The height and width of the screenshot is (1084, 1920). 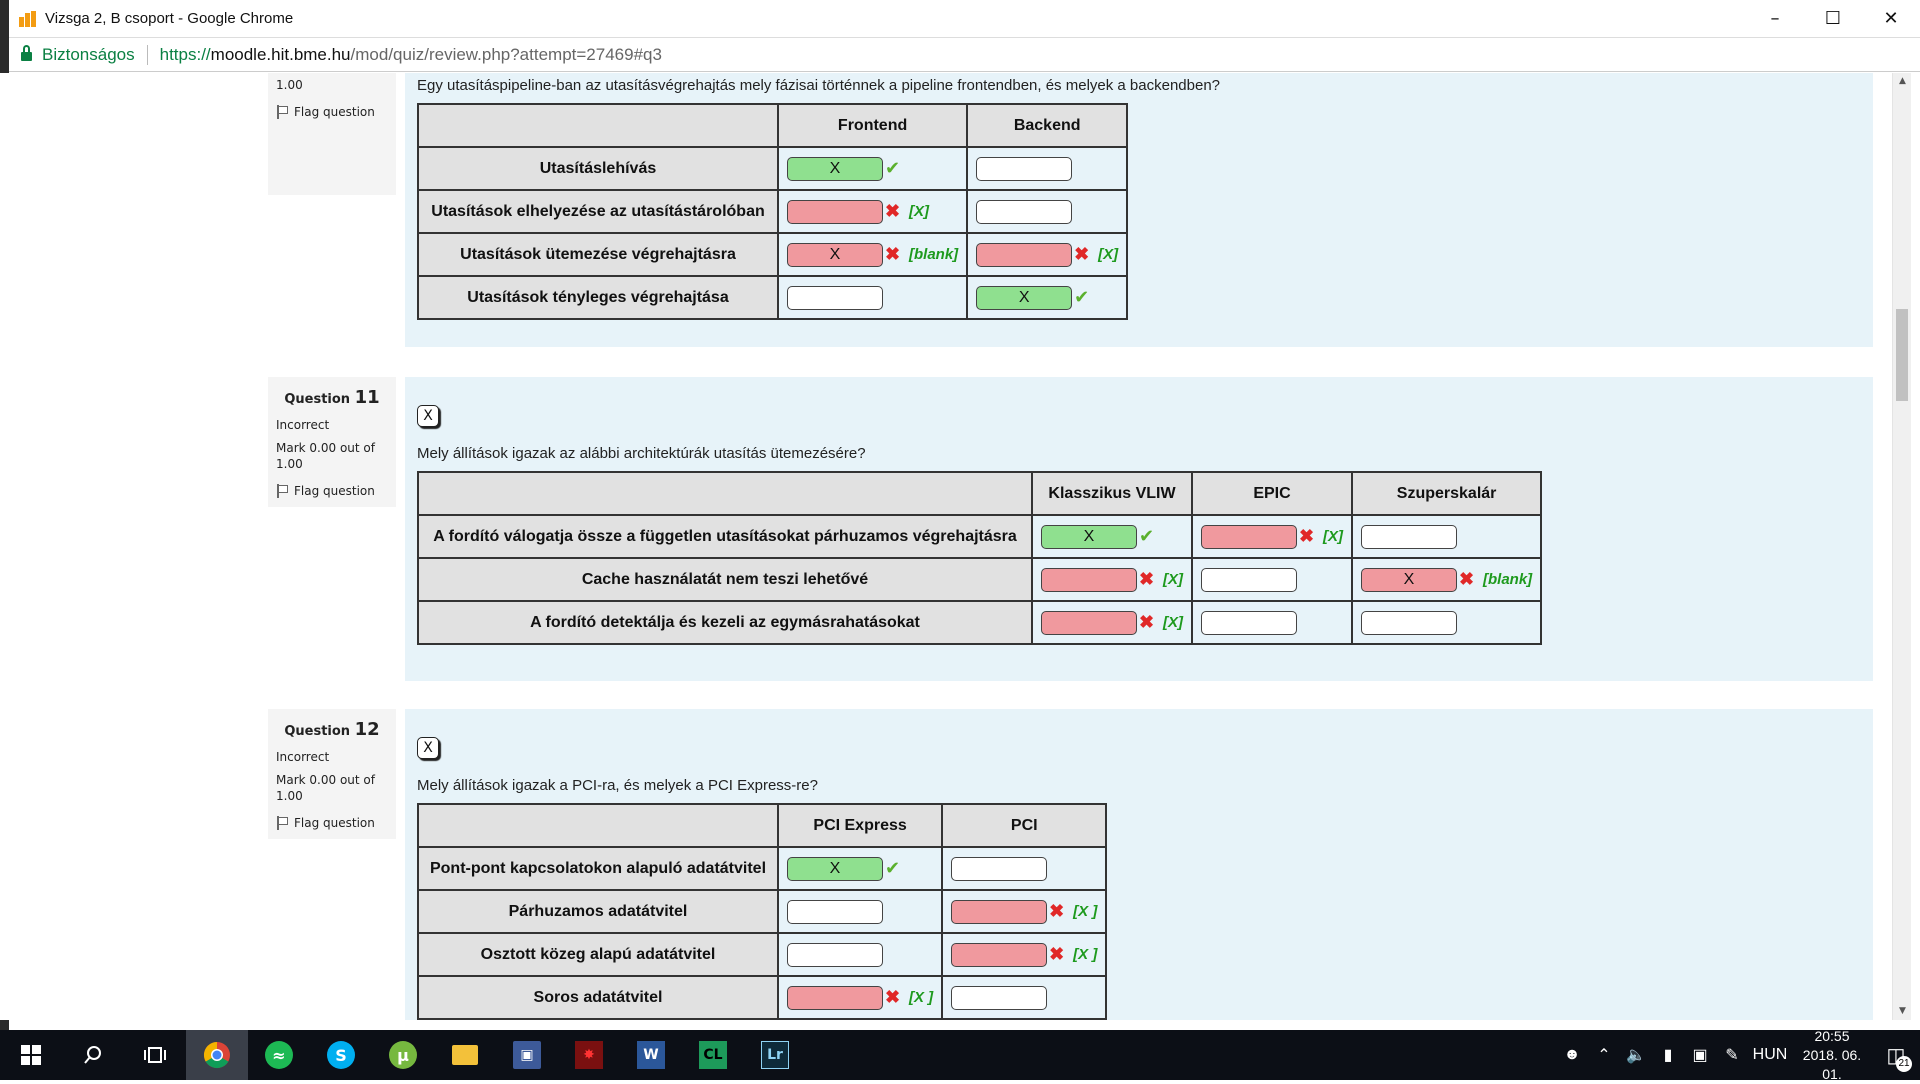 I want to click on vertical-scrollbar: ▲ ▼, so click(x=1901, y=546).